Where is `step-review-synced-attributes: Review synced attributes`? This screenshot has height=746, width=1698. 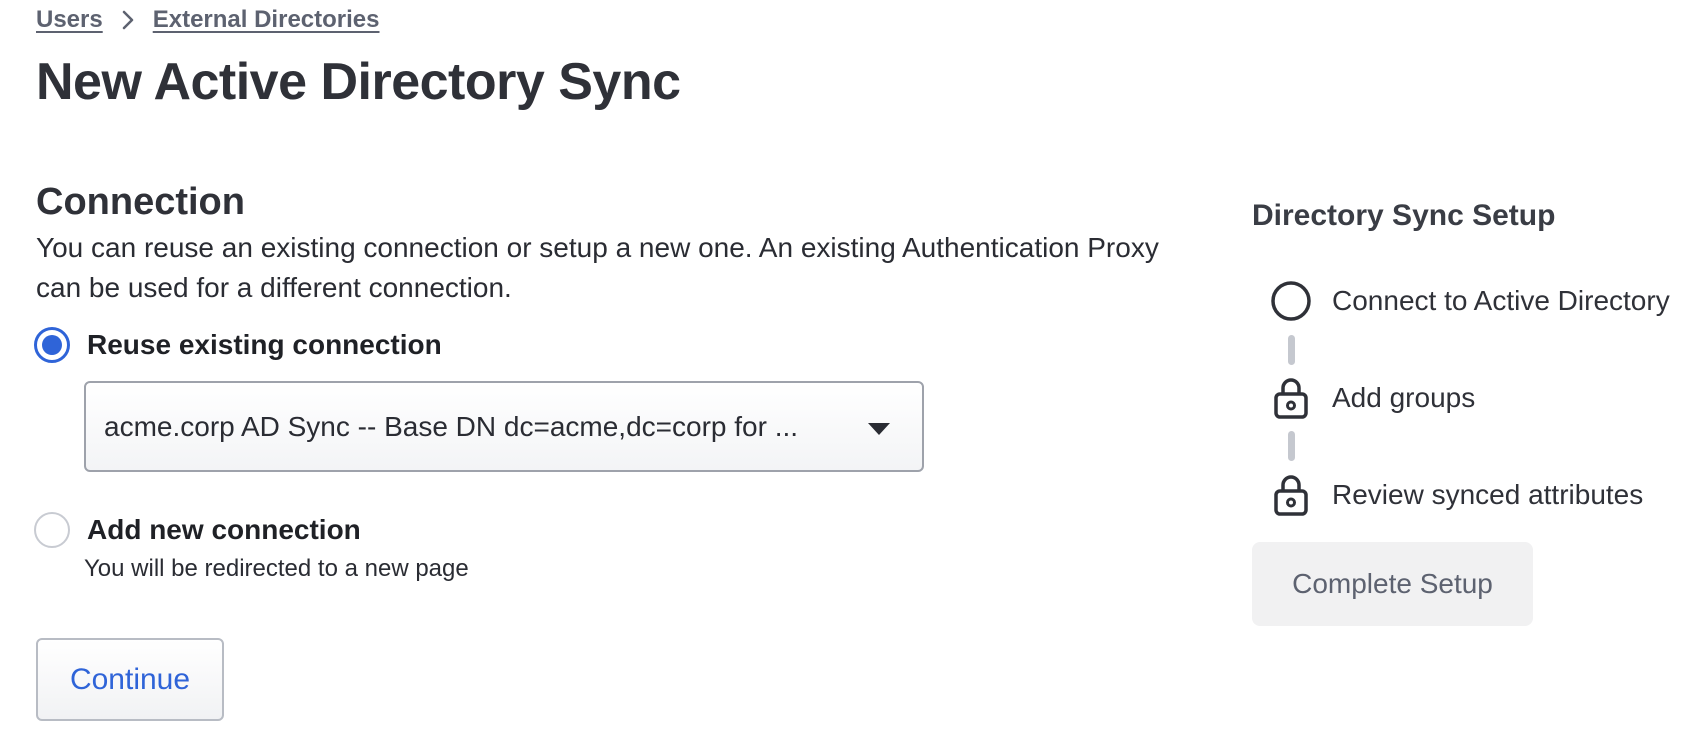 step-review-synced-attributes: Review synced attributes is located at coordinates (1456, 495).